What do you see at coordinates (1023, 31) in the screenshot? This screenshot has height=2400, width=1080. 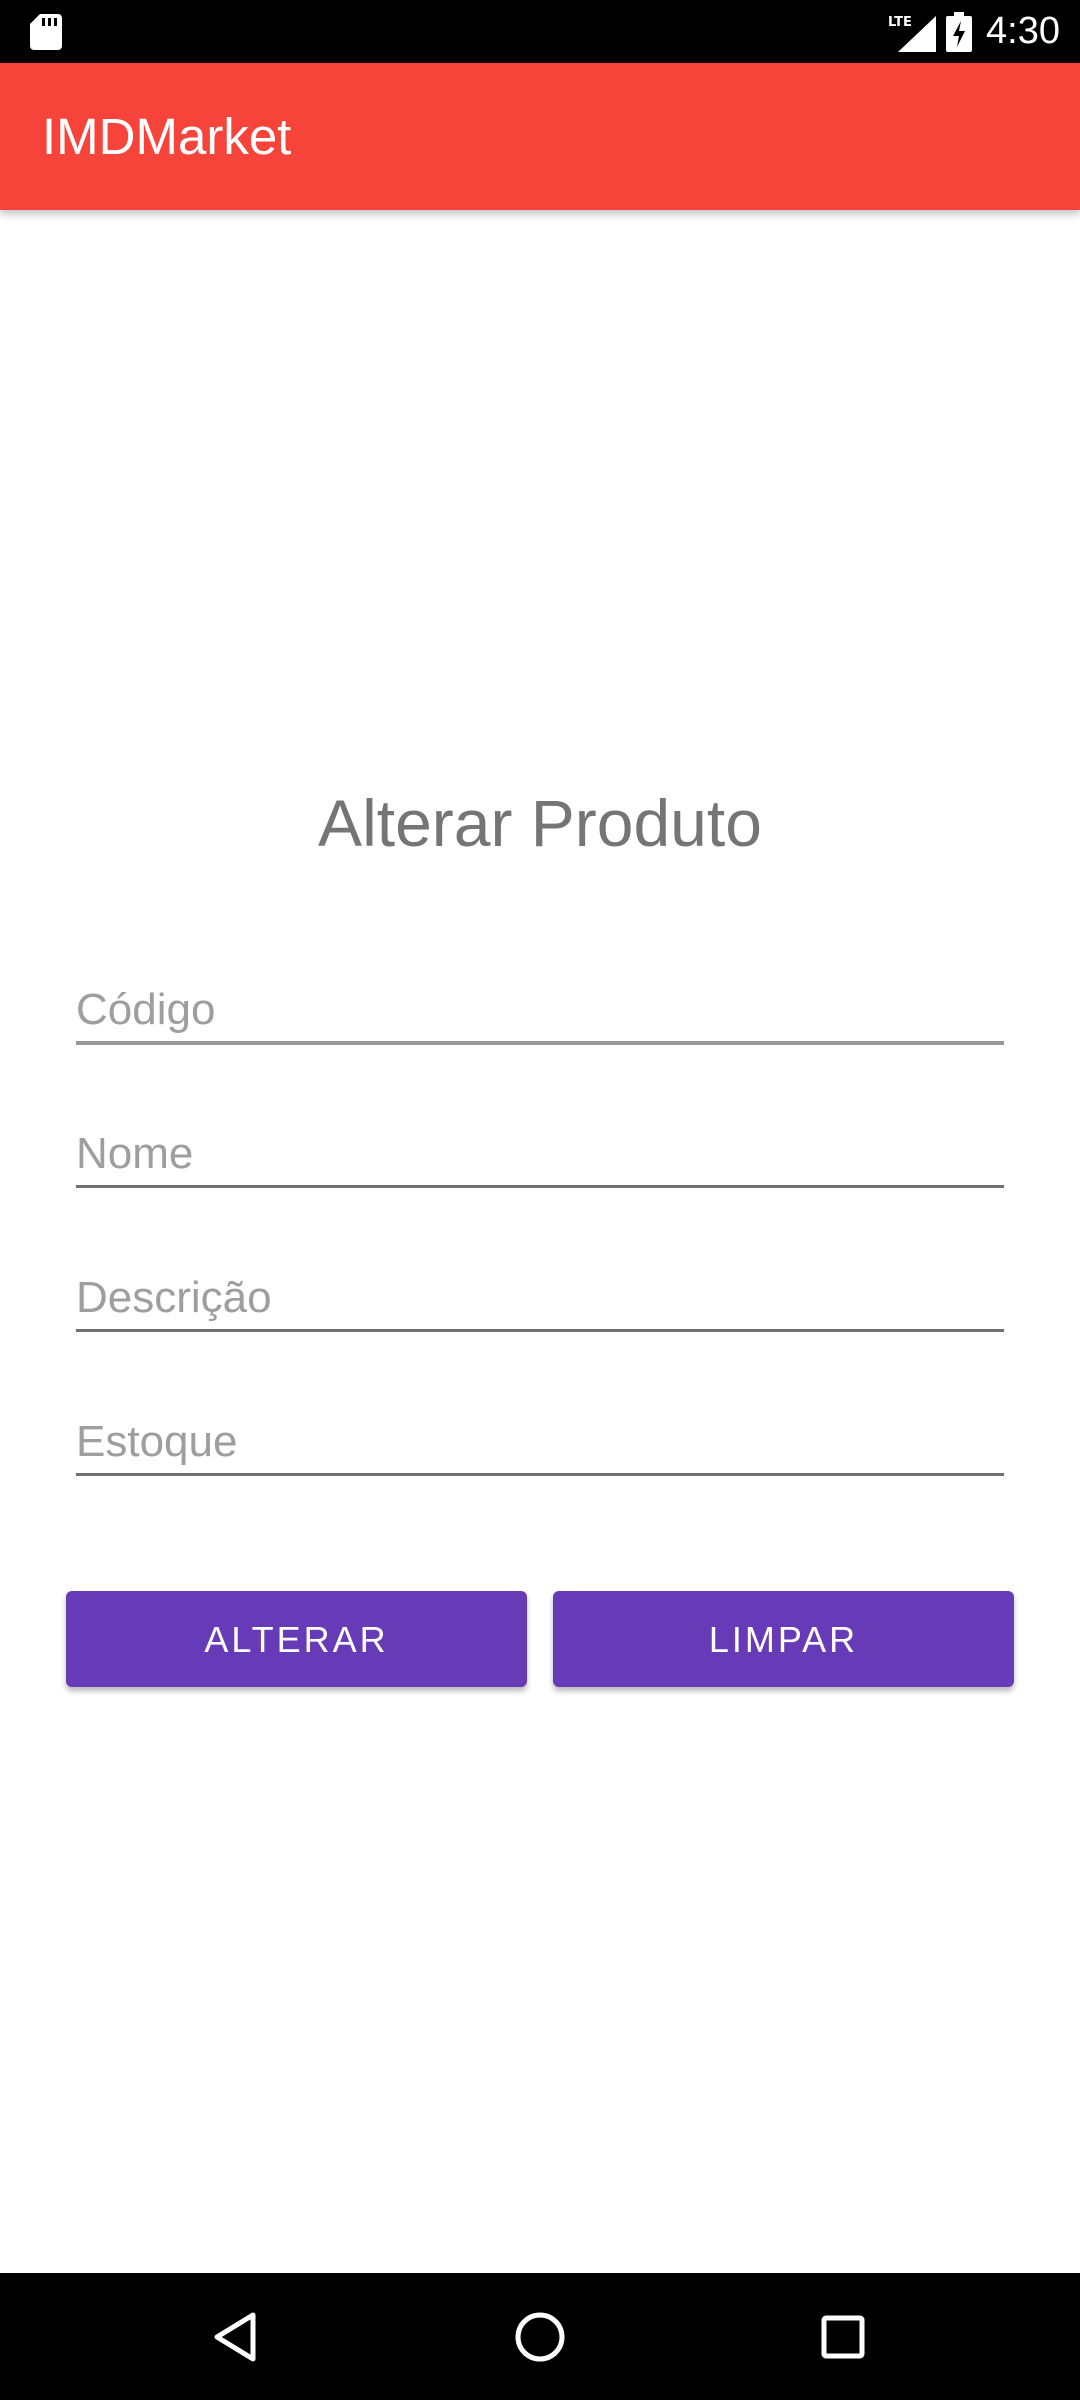 I see `clock: 4:30` at bounding box center [1023, 31].